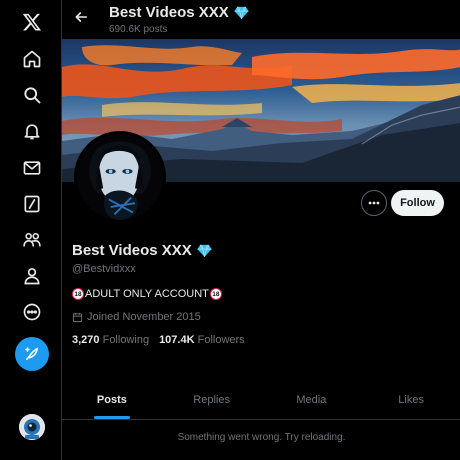 The image size is (460, 460). I want to click on tab-label: Posts, so click(111, 399).